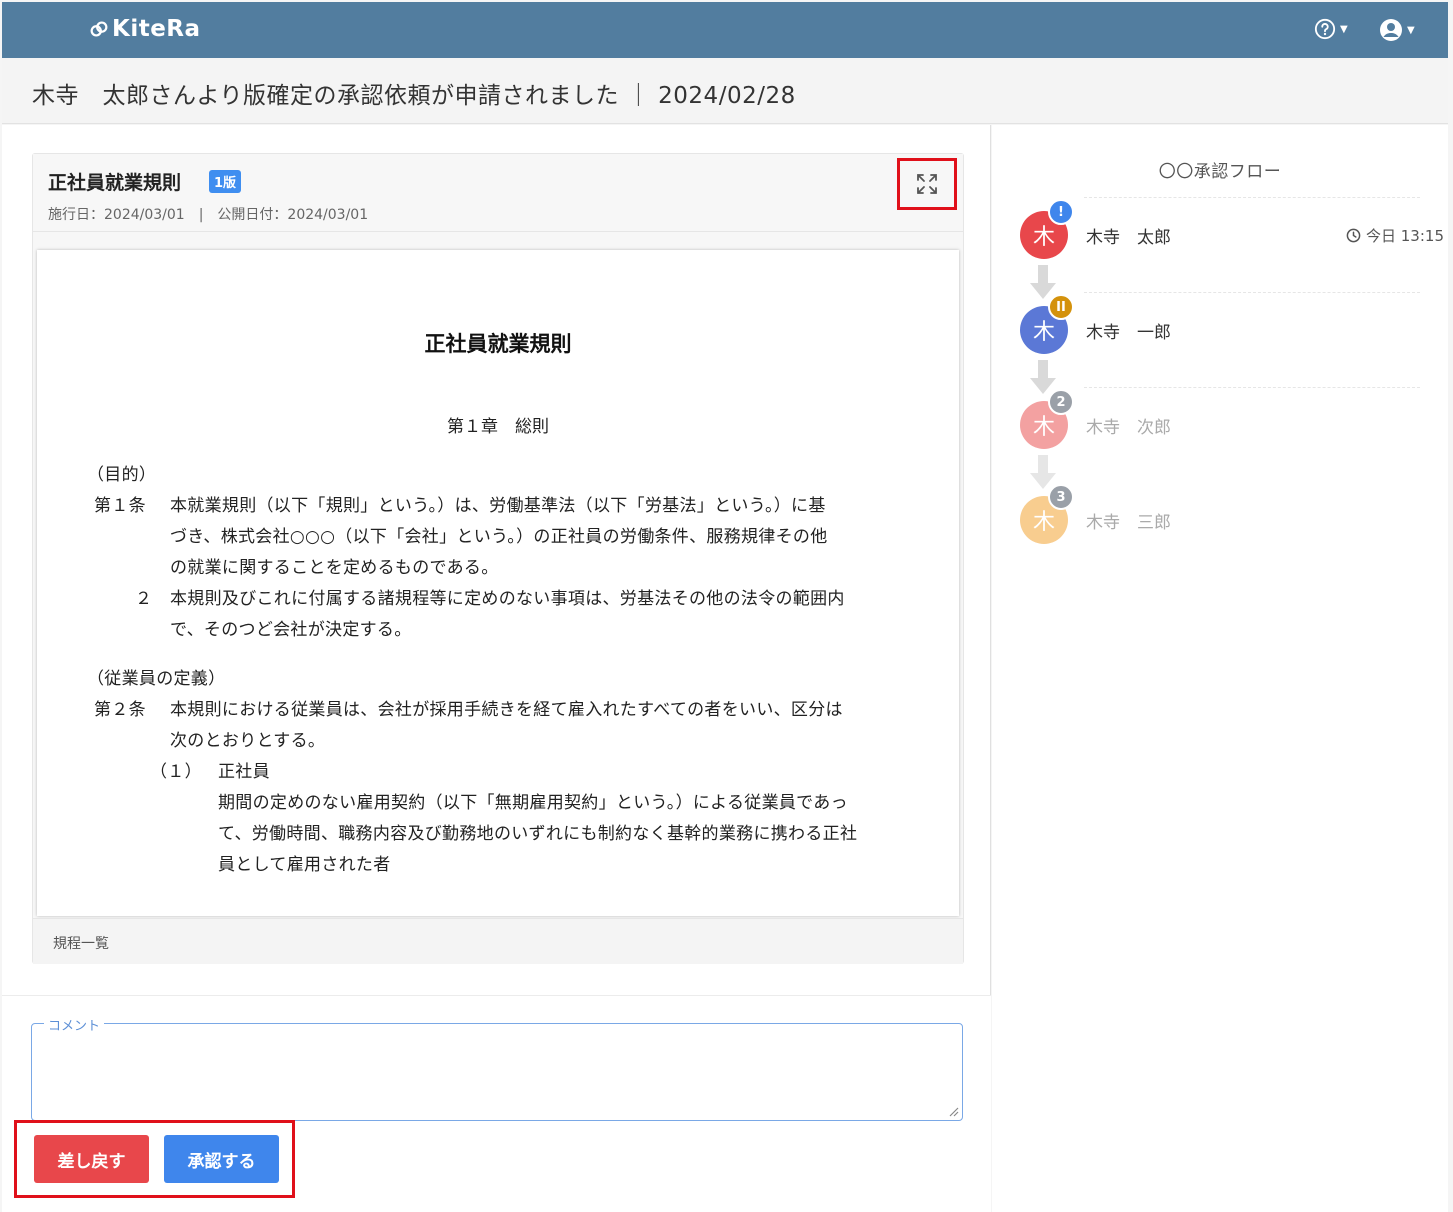 Image resolution: width=1453 pixels, height=1212 pixels. What do you see at coordinates (91, 1159) in the screenshot?
I see `reject-button: 差し戻す` at bounding box center [91, 1159].